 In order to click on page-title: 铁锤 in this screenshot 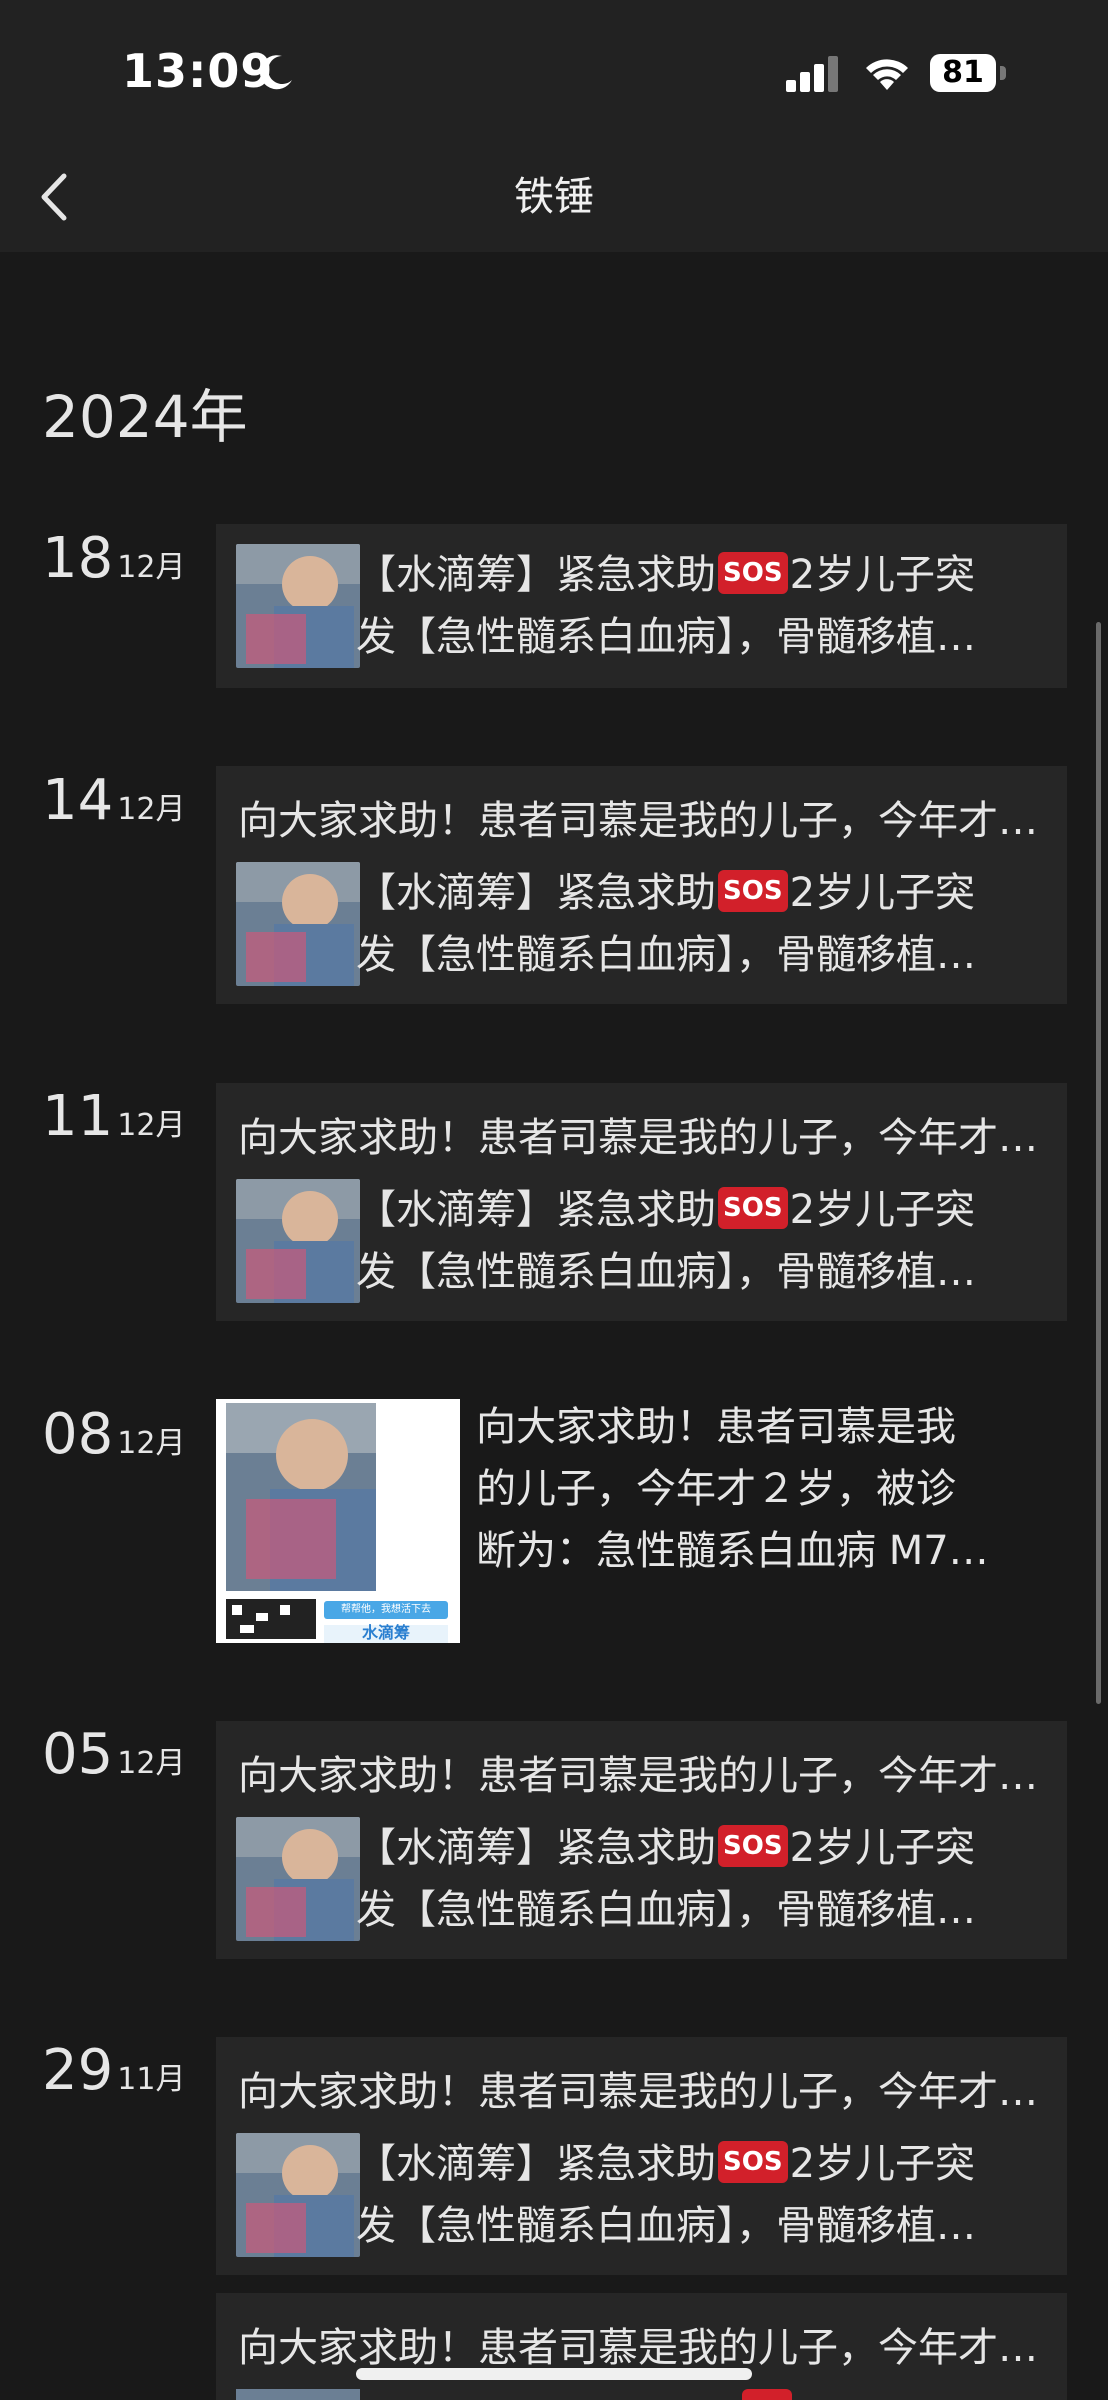, I will do `click(554, 197)`.